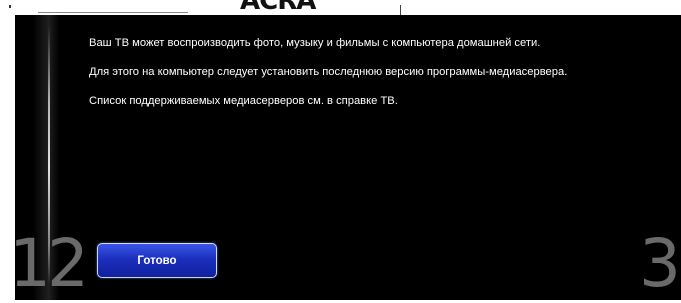 This screenshot has height=303, width=681. Describe the element at coordinates (278, 7) in the screenshot. I see `header-fragment: ACRA` at that location.